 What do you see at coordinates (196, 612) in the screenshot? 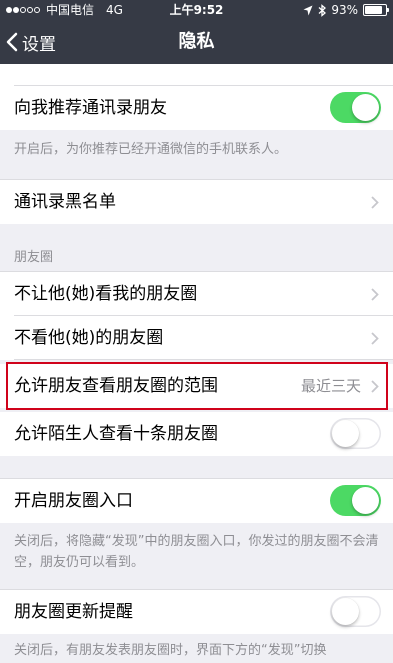
I see `moments-update-row: 朋友圈更新提醒` at bounding box center [196, 612].